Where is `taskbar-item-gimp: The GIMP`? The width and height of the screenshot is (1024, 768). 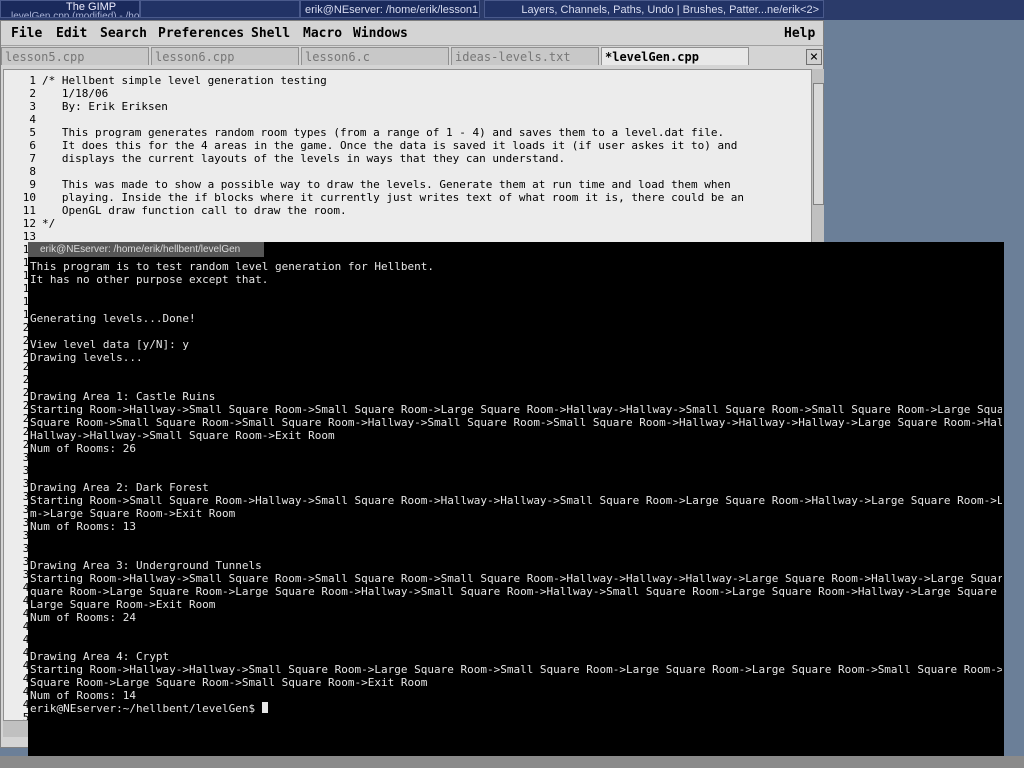
taskbar-item-gimp: The GIMP is located at coordinates (91, 7).